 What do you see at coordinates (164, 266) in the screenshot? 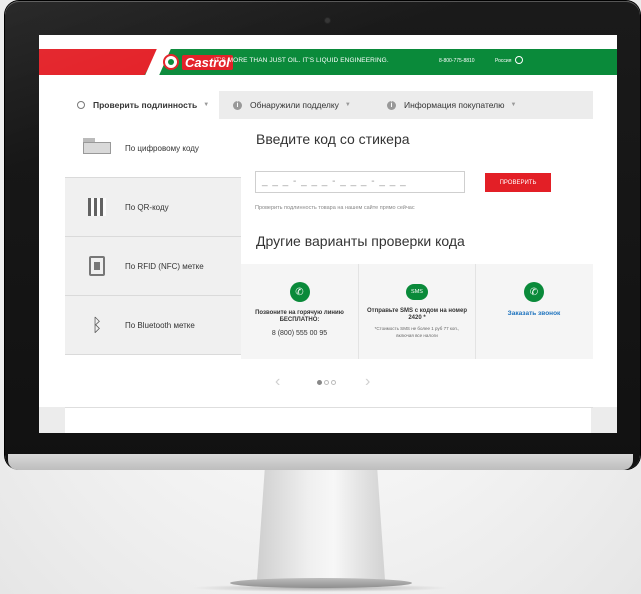
I see `sidebar-item-label: По RFID (NFC) метке` at bounding box center [164, 266].